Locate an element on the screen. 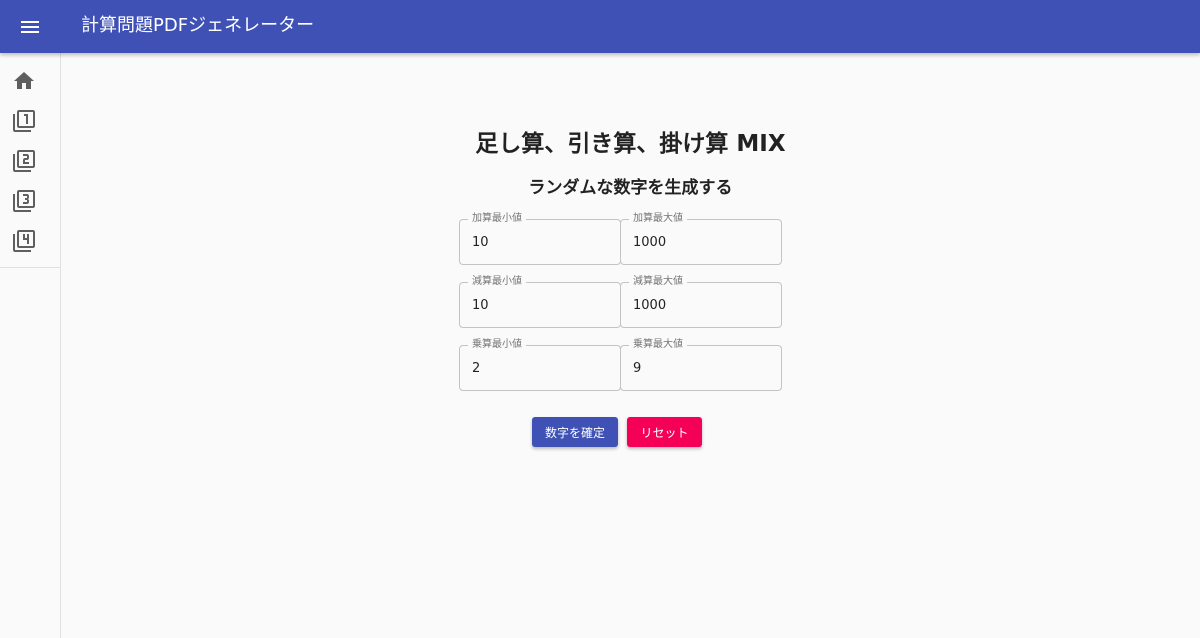 The width and height of the screenshot is (1200, 638). sub-max-field: 減算最大値 is located at coordinates (701, 301).